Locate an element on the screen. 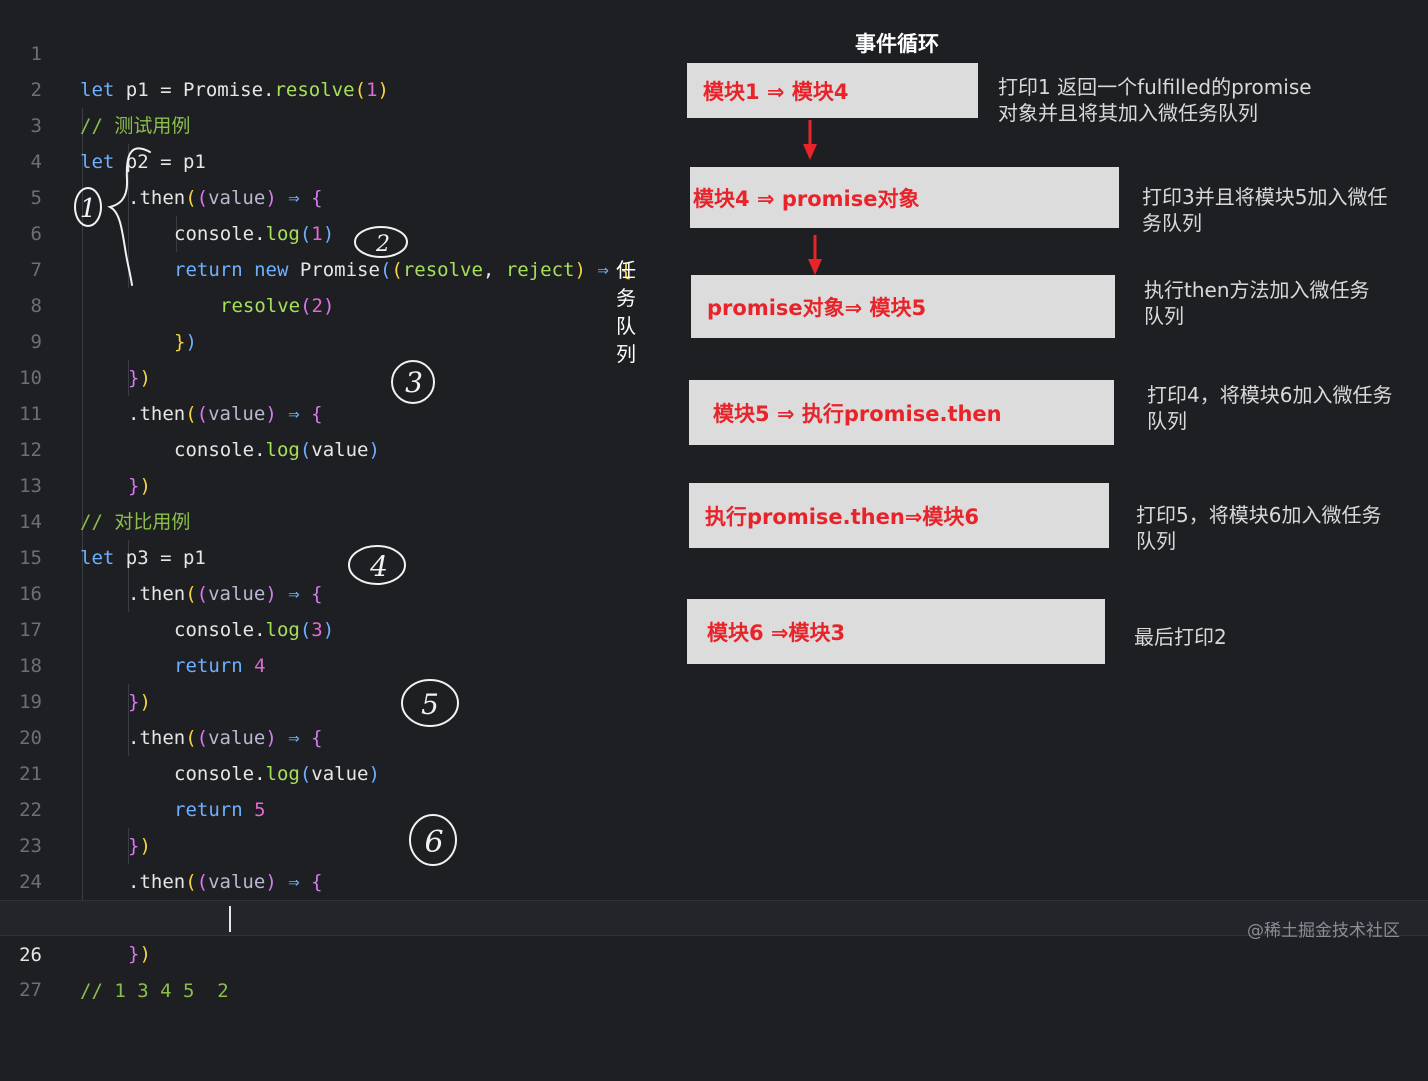 The height and width of the screenshot is (1081, 1428). comment-text: // 1 3 4 5 2 is located at coordinates (154, 991).